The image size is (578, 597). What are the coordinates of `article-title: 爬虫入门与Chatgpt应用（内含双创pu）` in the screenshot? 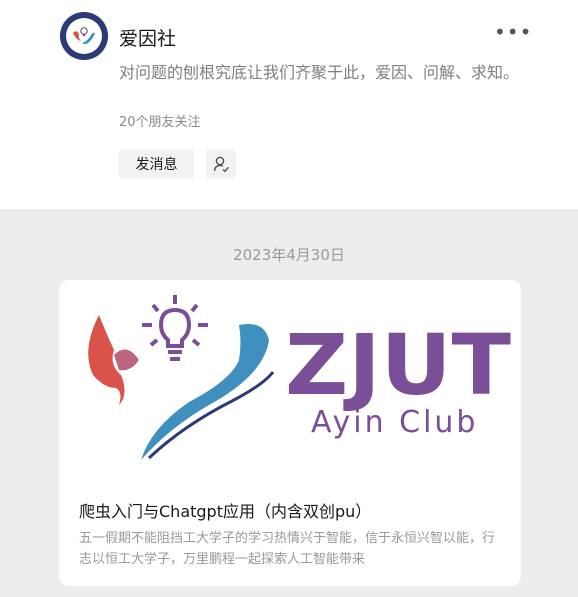 It's located at (294, 510).